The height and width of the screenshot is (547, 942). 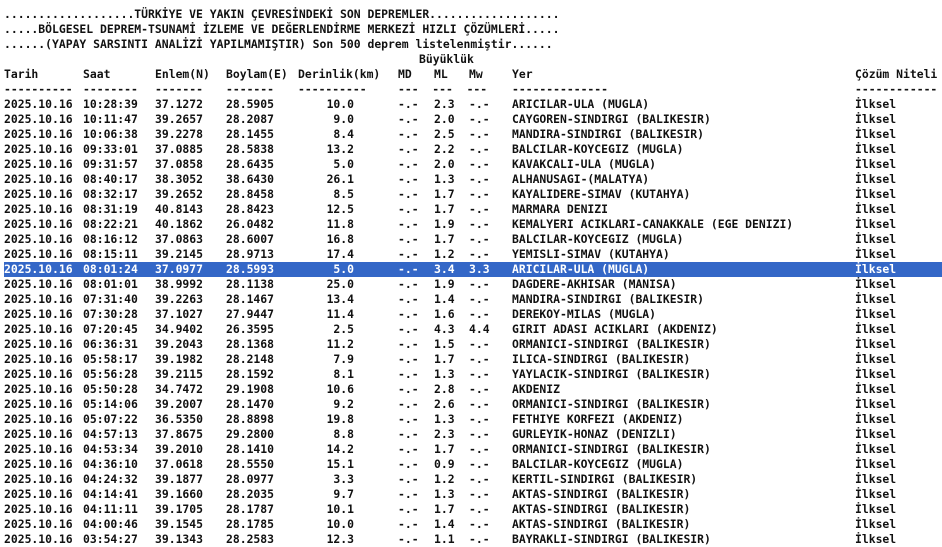 I want to click on cell-longitude: 28.6007, so click(x=250, y=239).